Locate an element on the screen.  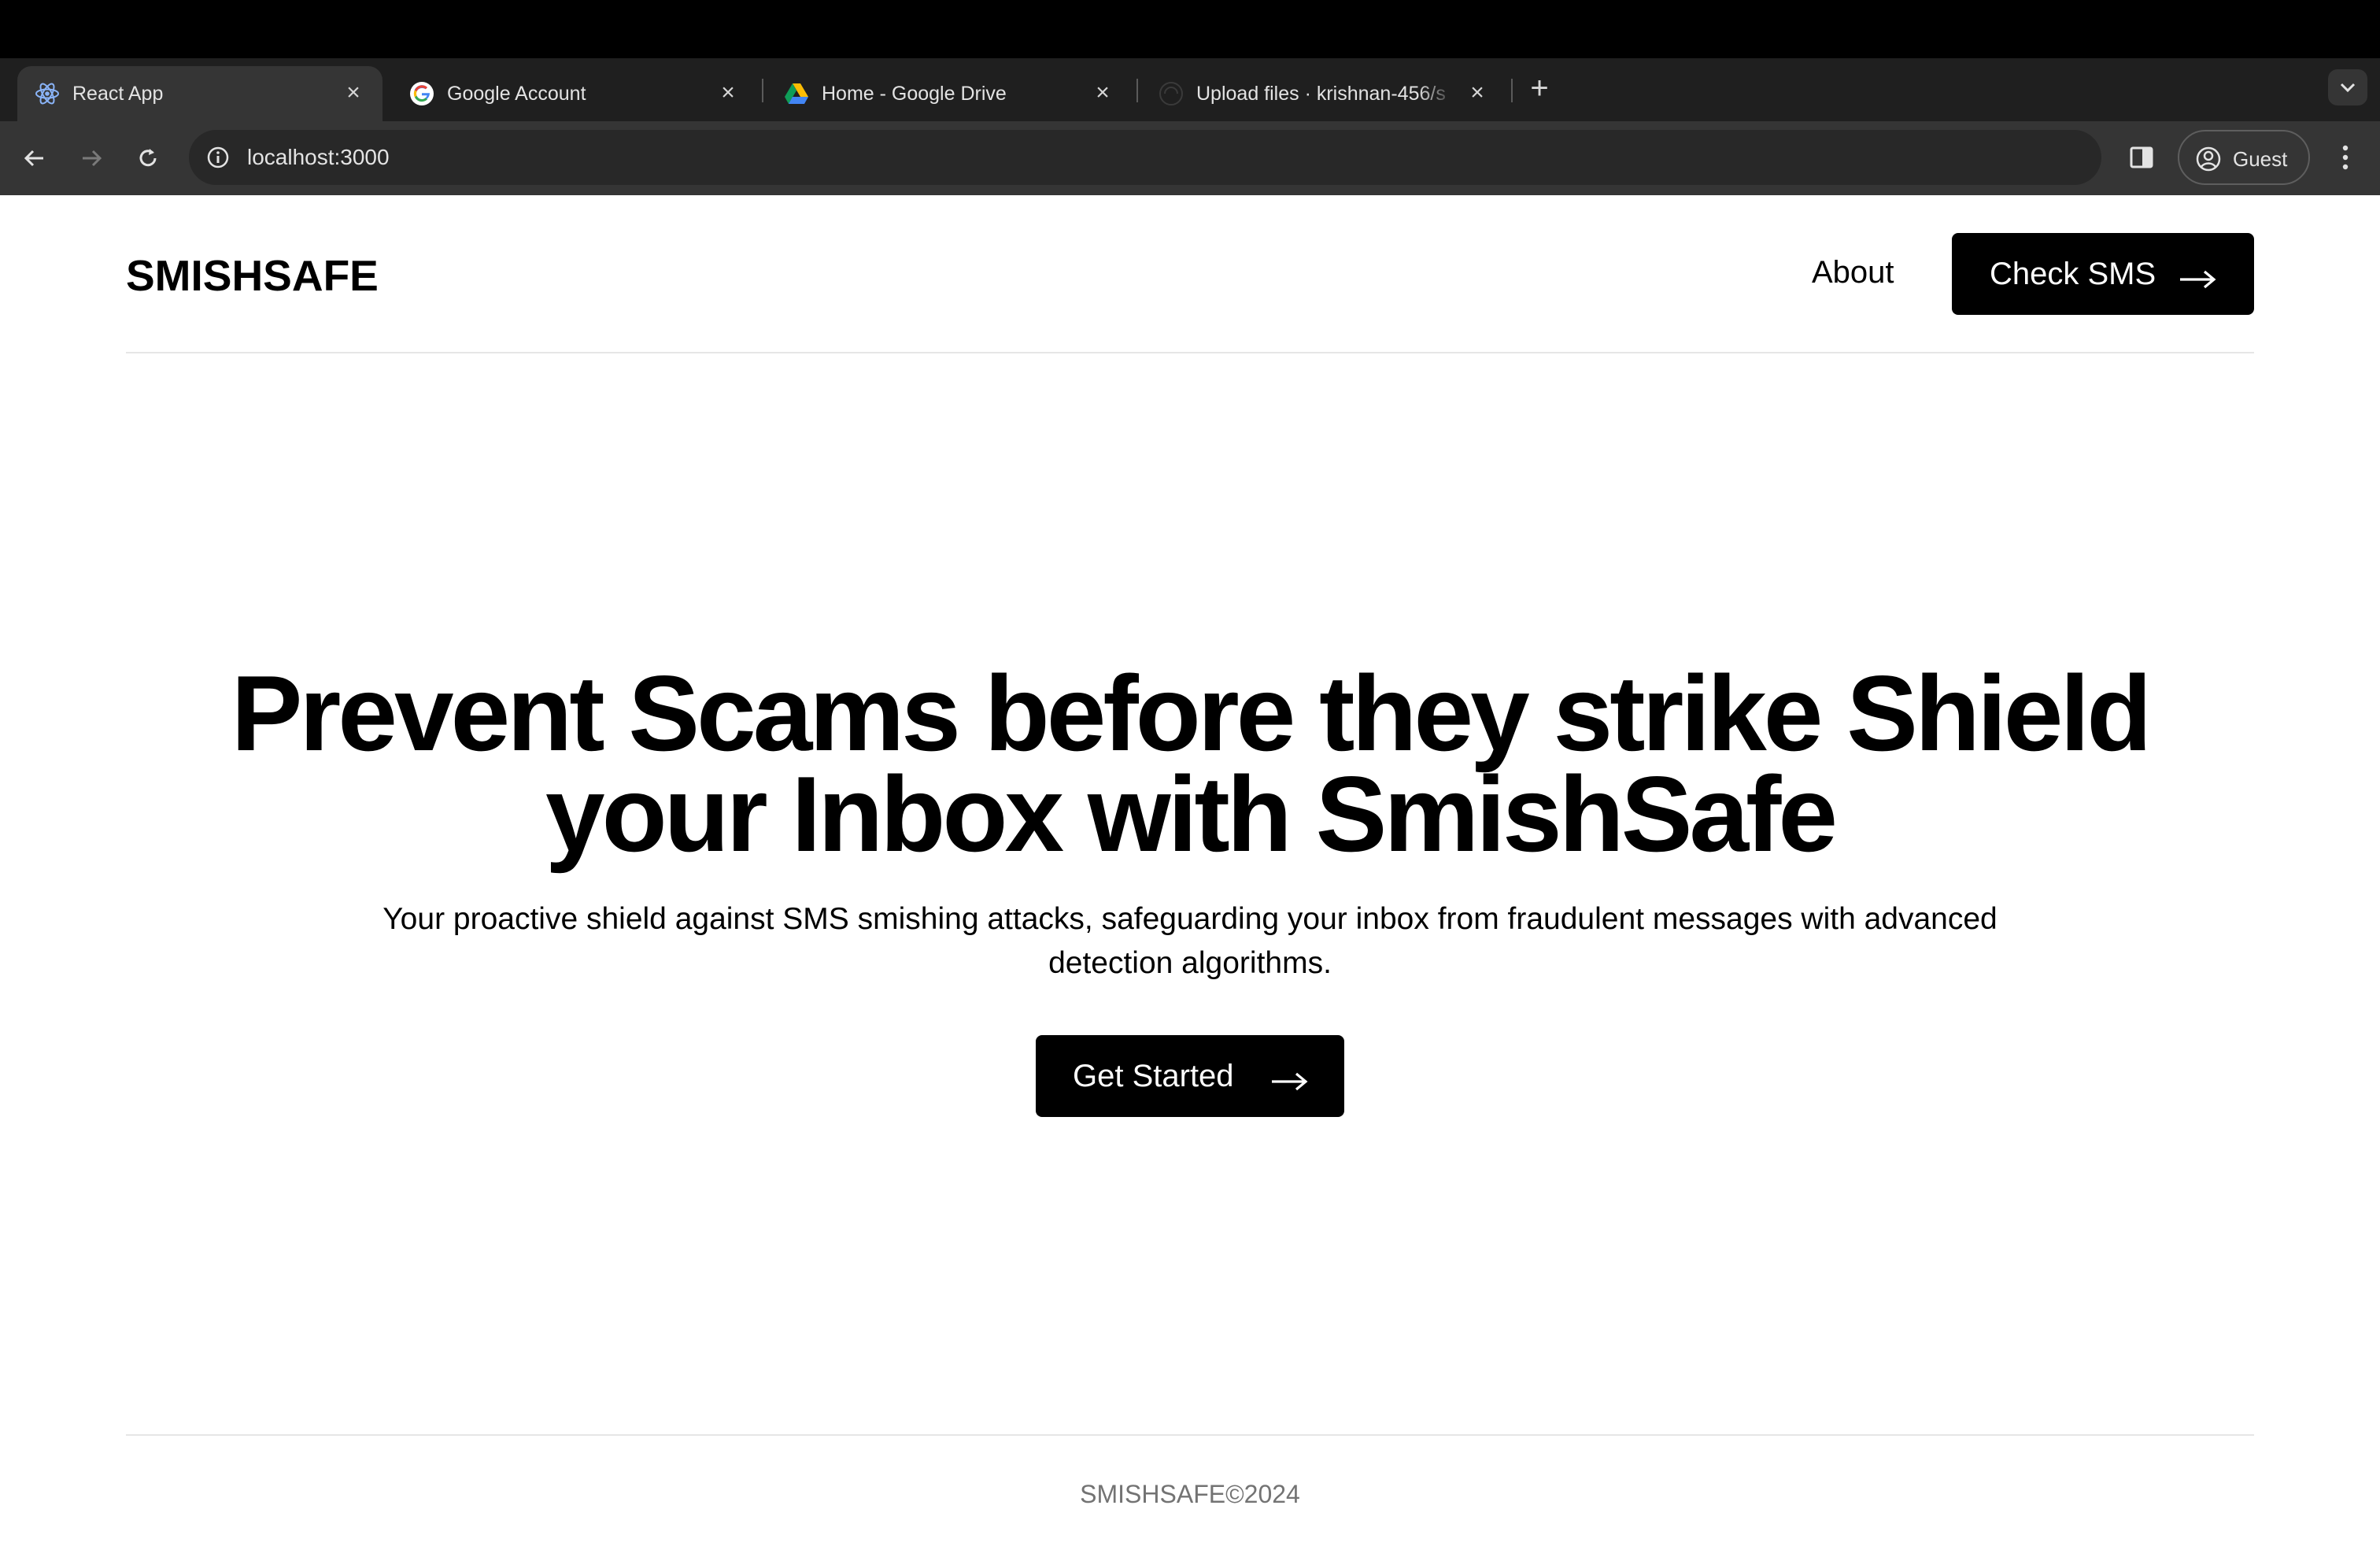
tab-google-account: Google Account × is located at coordinates (574, 94).